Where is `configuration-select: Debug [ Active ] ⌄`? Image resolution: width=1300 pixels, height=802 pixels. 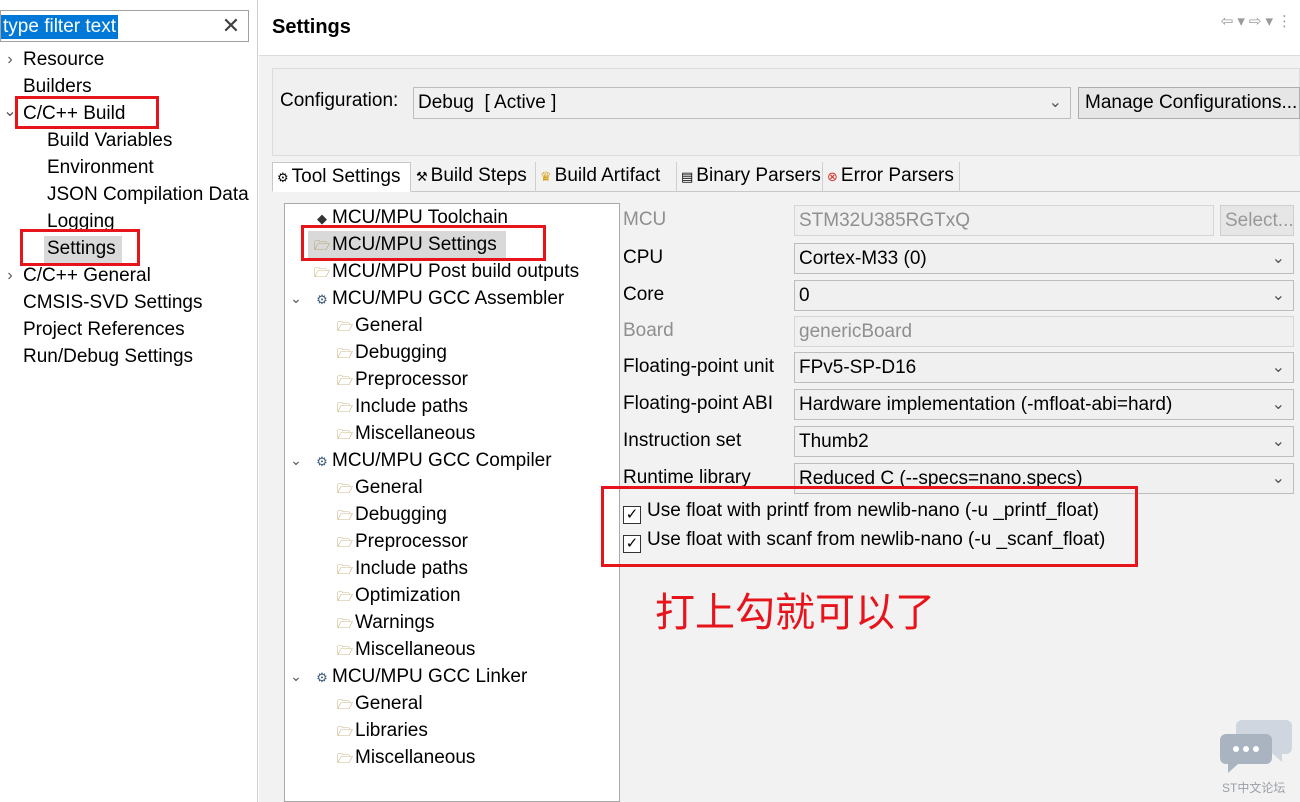 configuration-select: Debug [ Active ] ⌄ is located at coordinates (742, 103).